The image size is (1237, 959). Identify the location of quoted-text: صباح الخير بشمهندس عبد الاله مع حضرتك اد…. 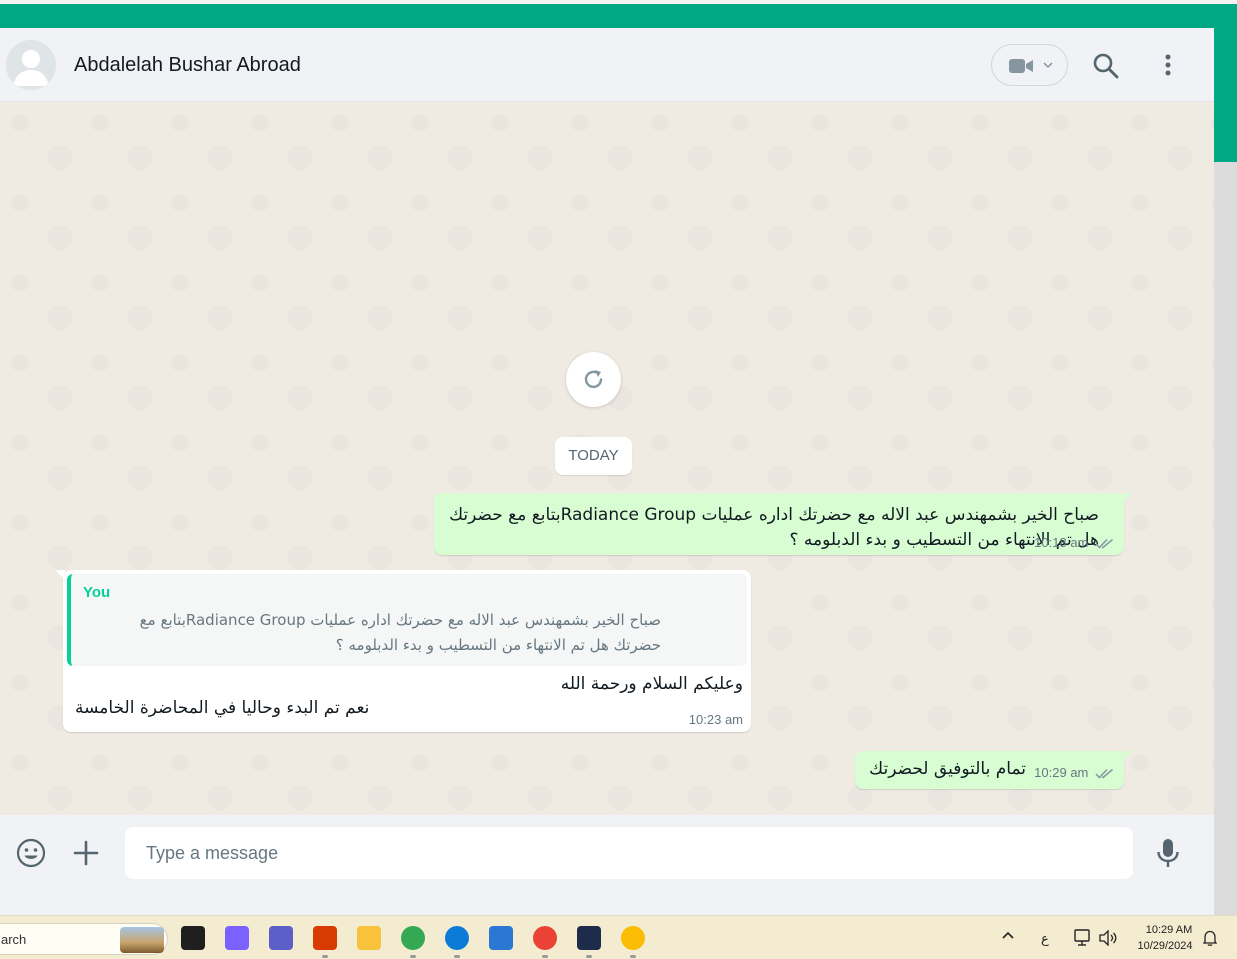
(400, 632).